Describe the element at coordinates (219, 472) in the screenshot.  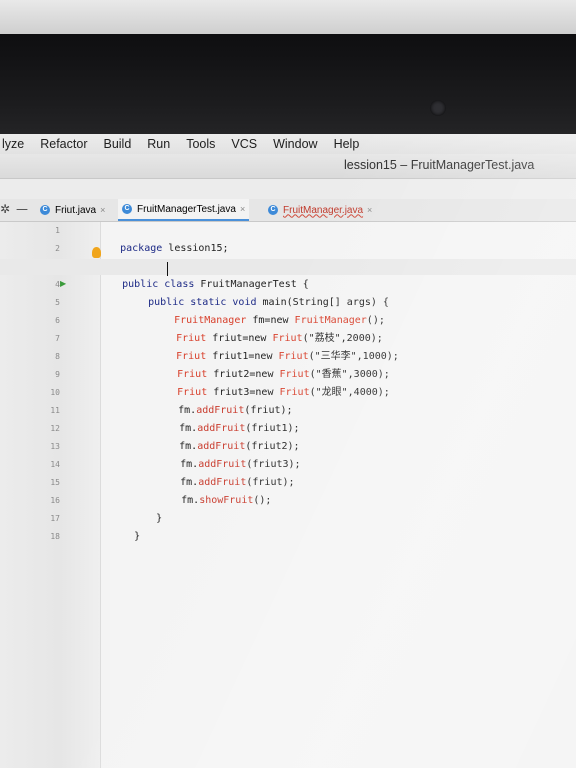
I see `code-line-14: fm.addFruit(friut);` at that location.